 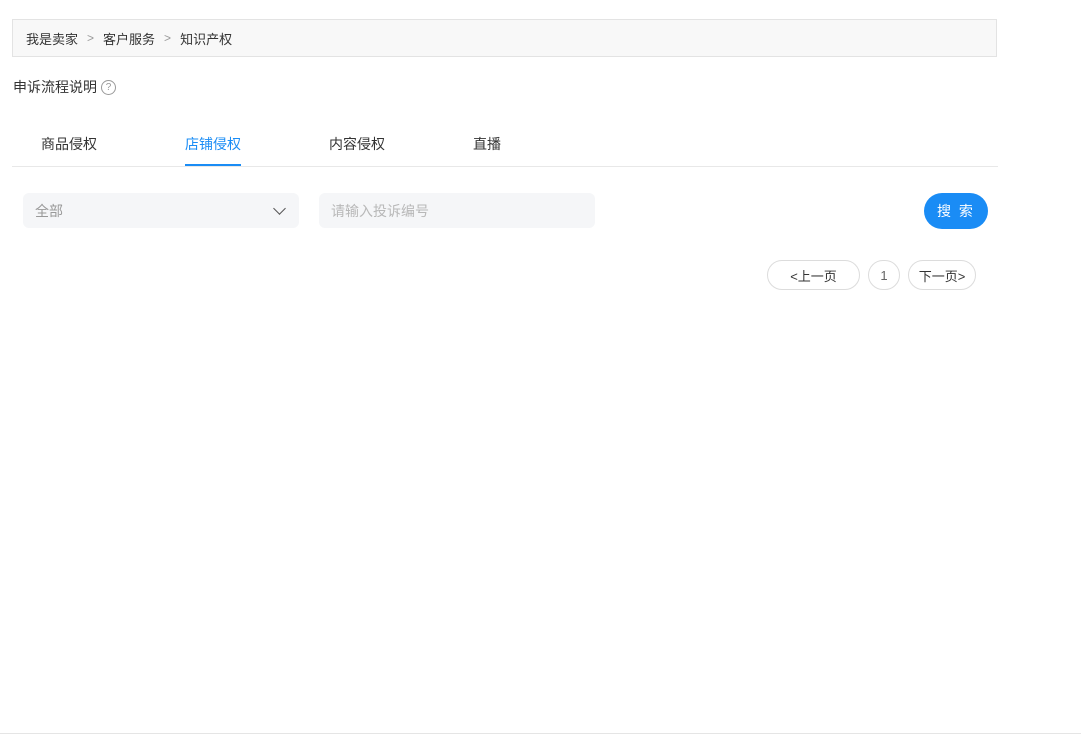 I want to click on complaint-type-select: 全部, so click(x=161, y=210).